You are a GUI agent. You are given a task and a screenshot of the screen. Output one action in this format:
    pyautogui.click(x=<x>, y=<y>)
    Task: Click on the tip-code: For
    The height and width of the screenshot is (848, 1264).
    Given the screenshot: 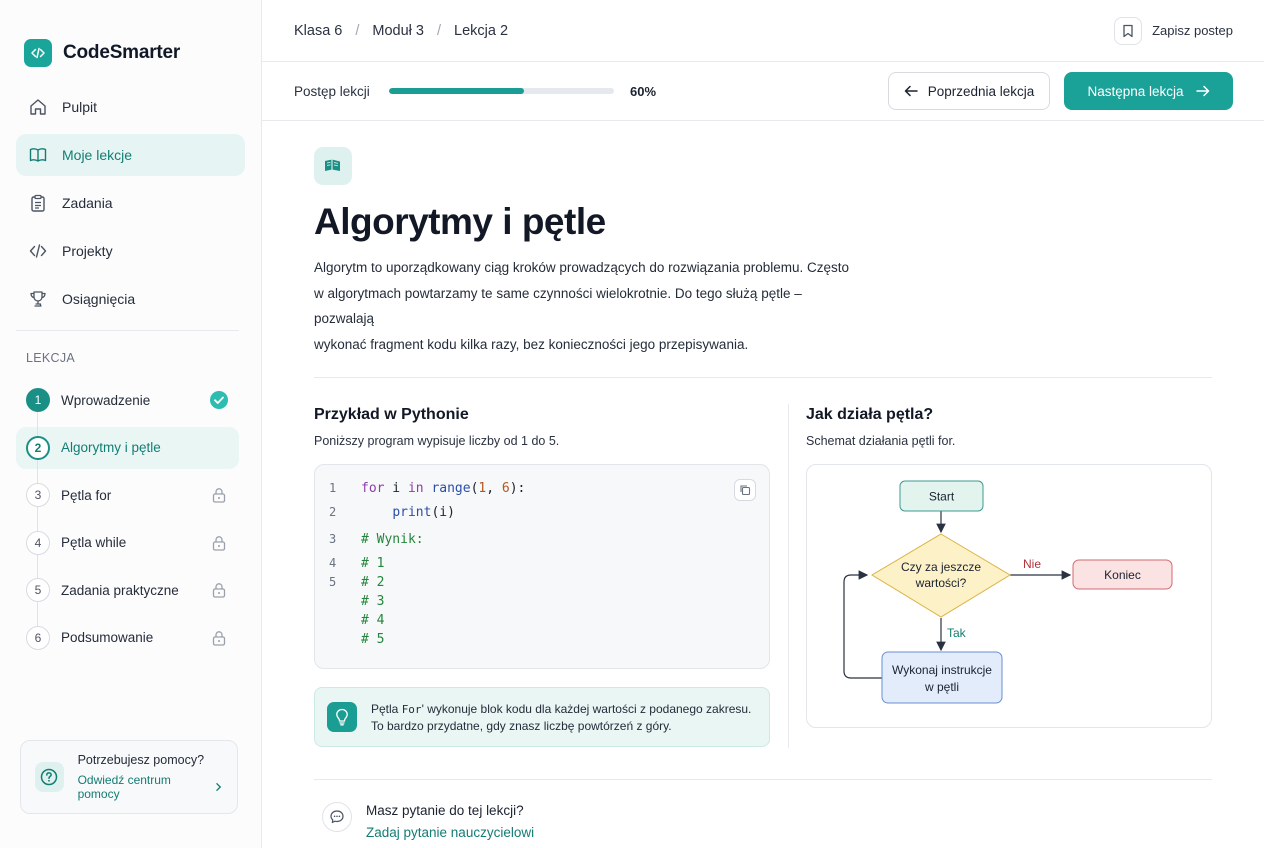 What is the action you would take?
    pyautogui.click(x=411, y=709)
    